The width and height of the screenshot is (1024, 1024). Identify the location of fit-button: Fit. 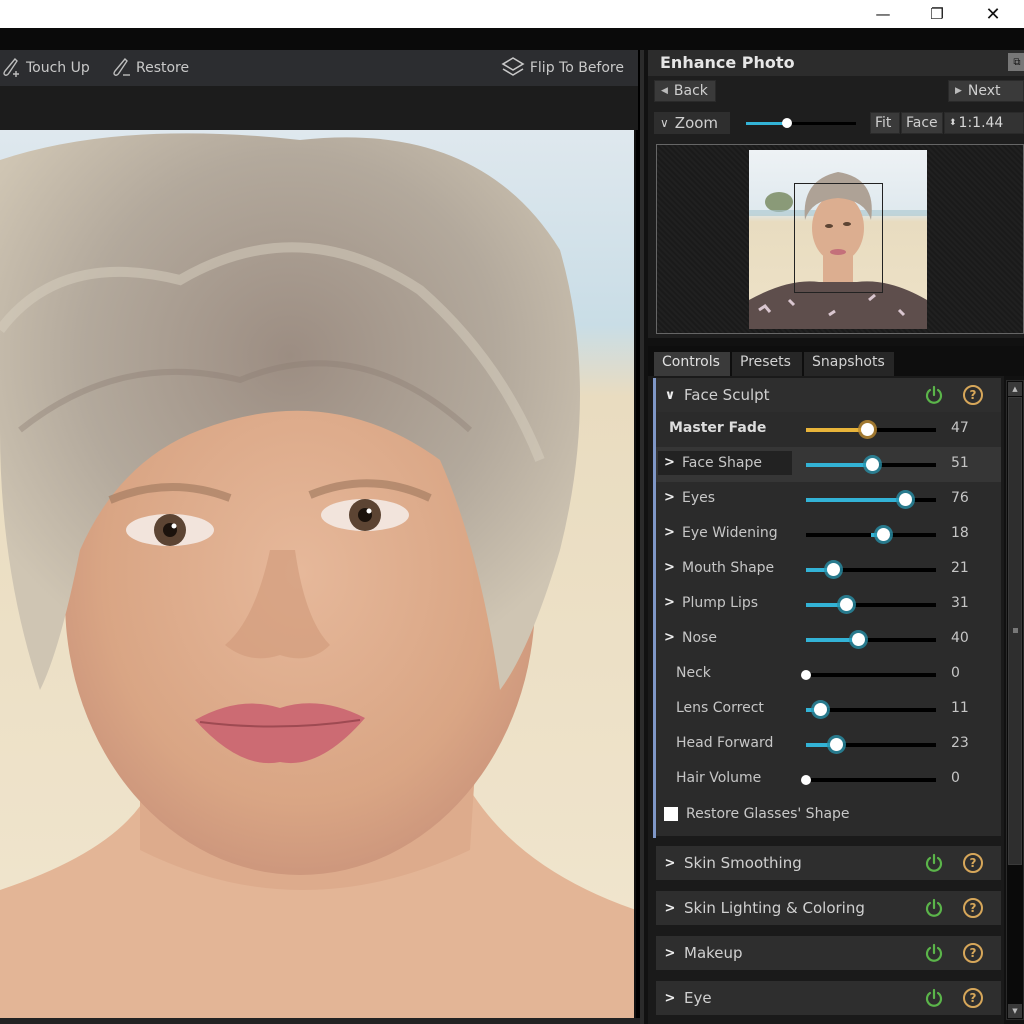
(885, 123).